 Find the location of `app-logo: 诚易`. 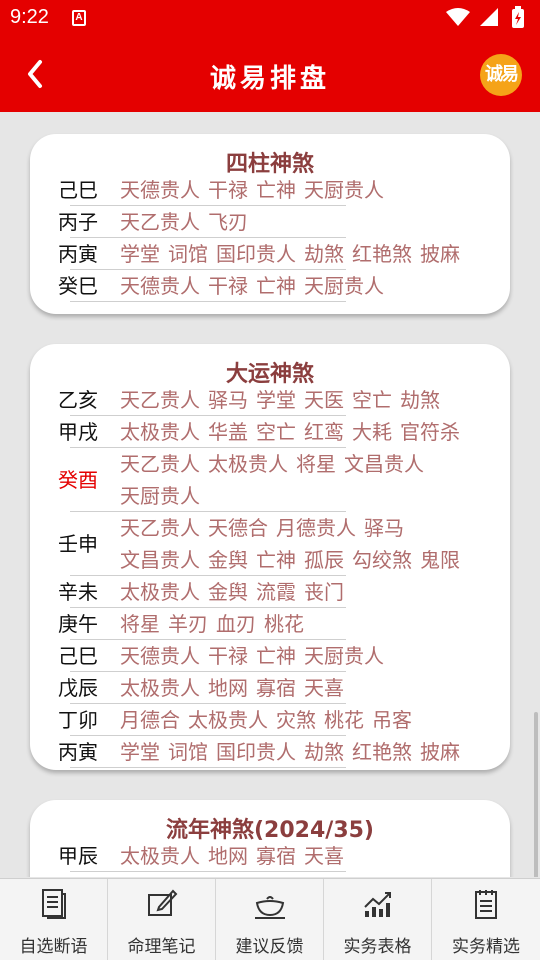

app-logo: 诚易 is located at coordinates (501, 75).